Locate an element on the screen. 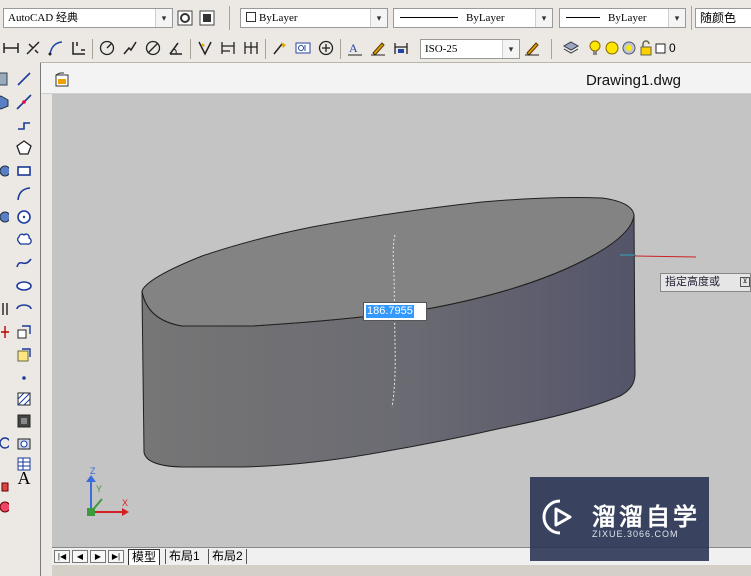  tab-model: 模型 is located at coordinates (144, 557).